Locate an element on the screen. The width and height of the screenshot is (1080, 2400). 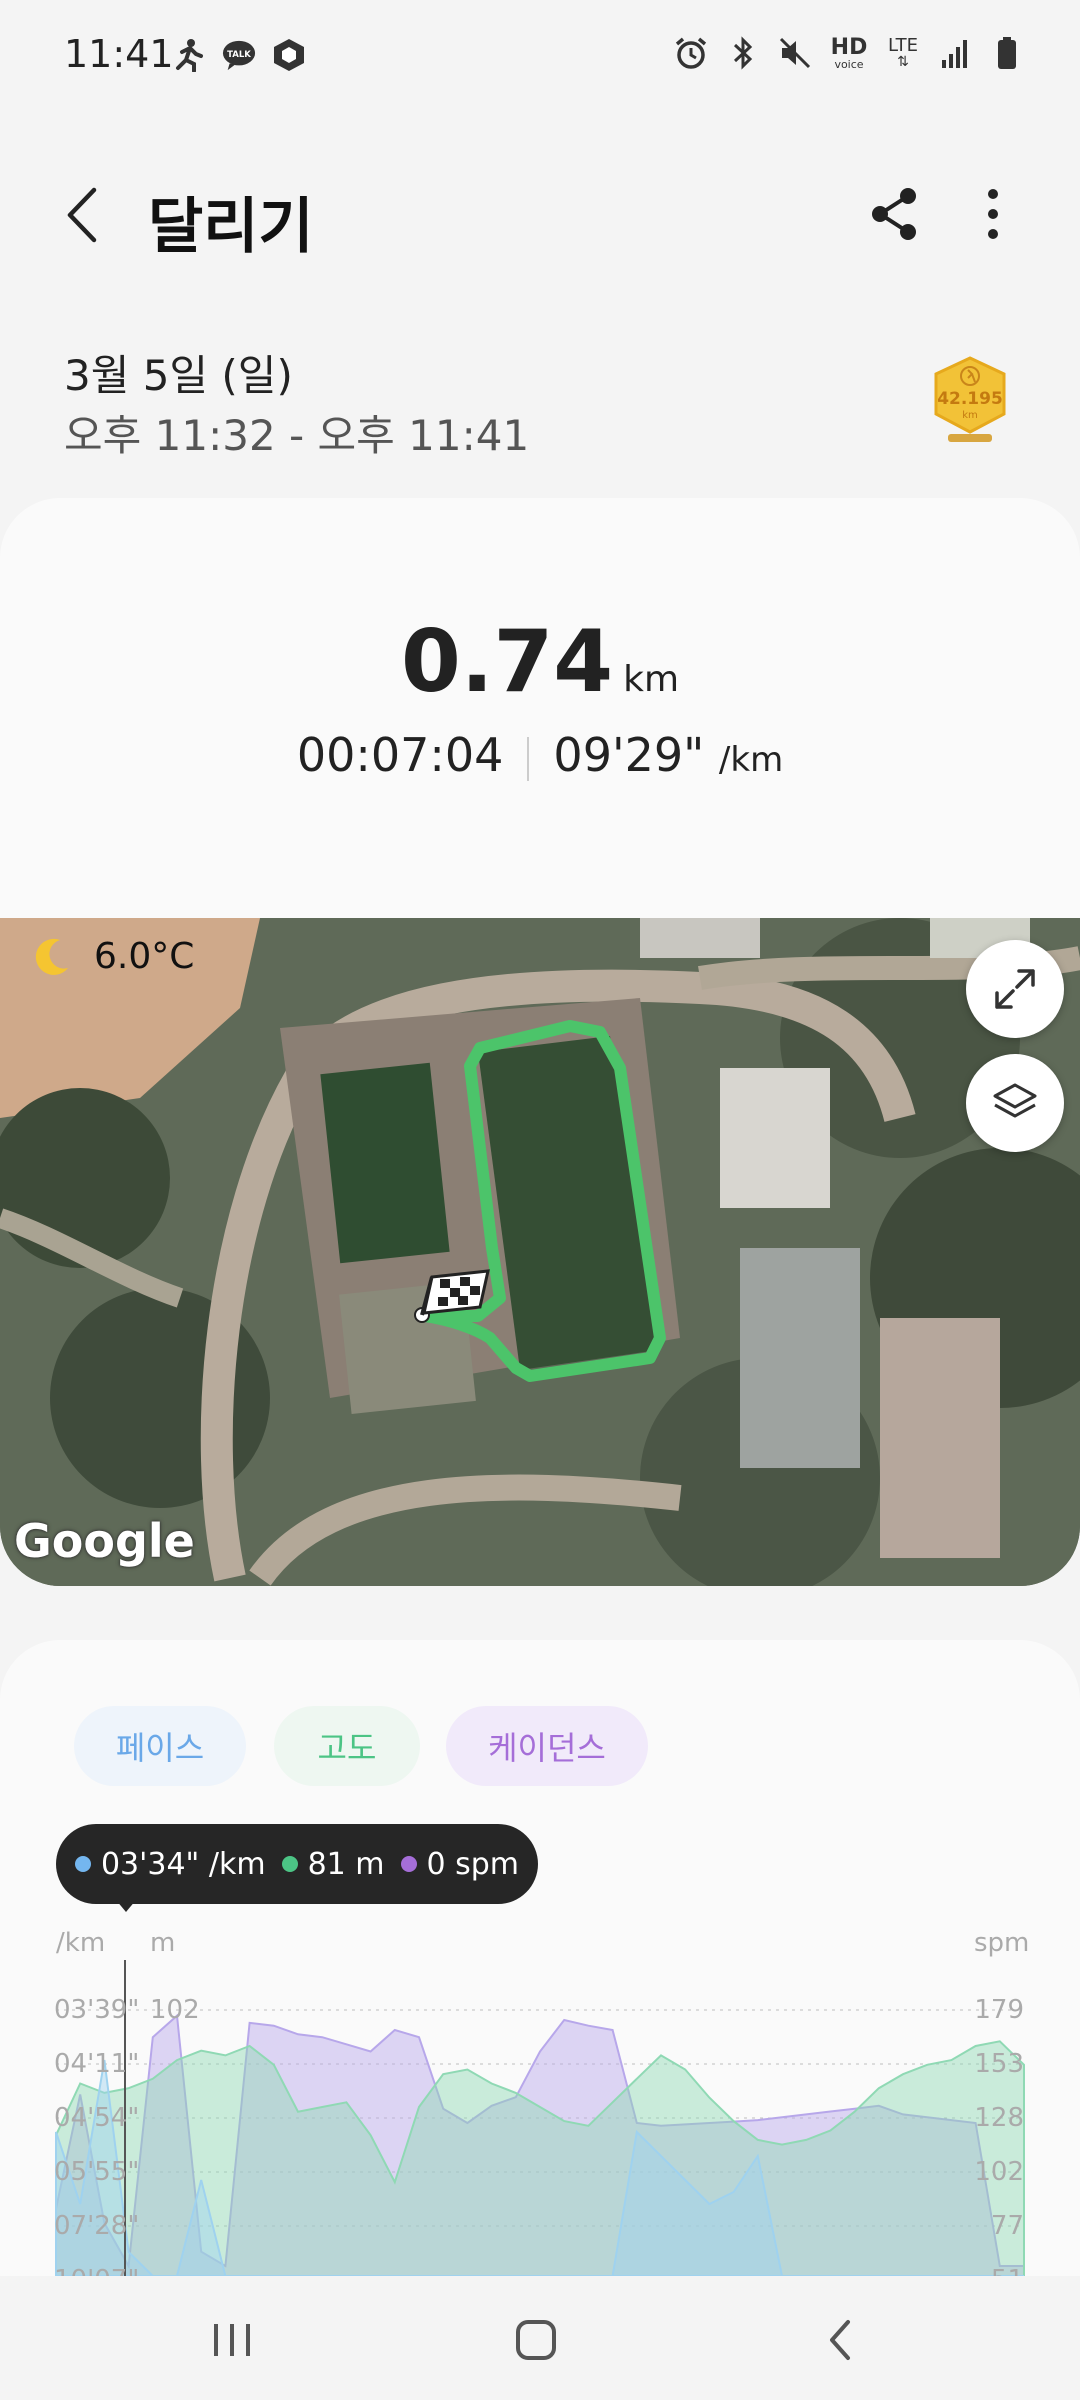
tooltip-pointer is located at coordinates (126, 1906).